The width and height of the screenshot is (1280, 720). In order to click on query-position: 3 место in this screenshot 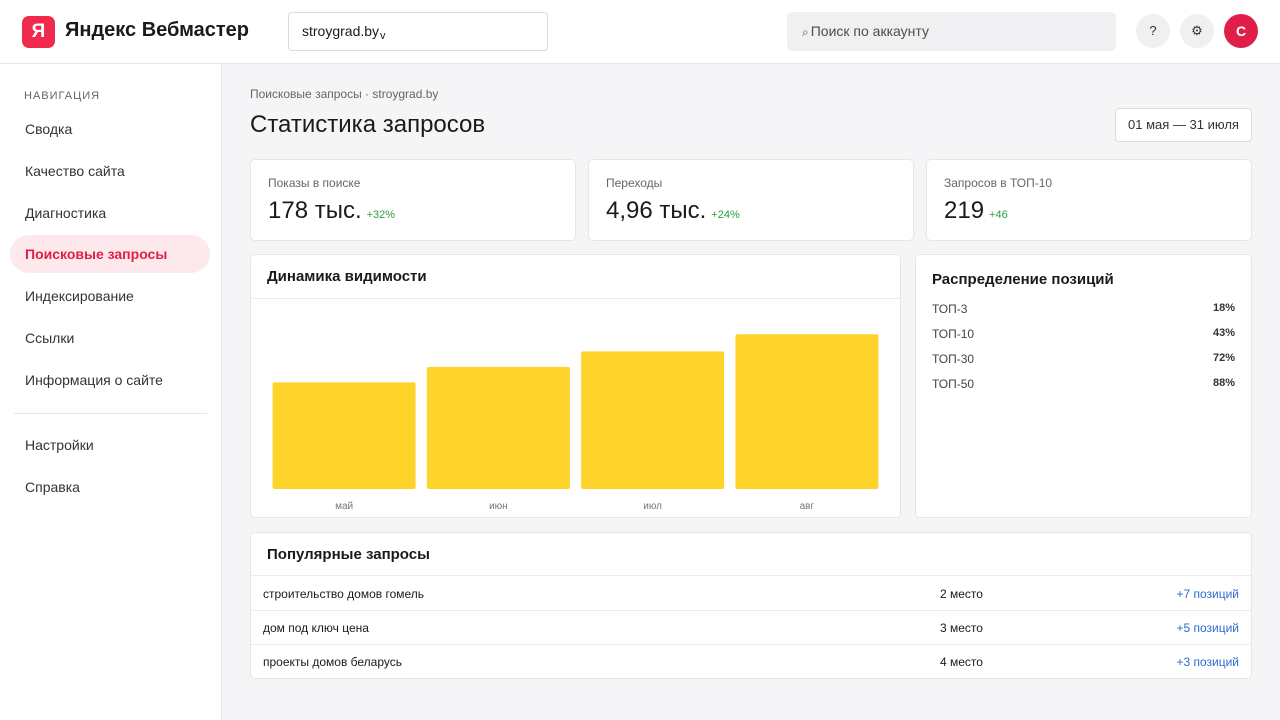, I will do `click(961, 628)`.